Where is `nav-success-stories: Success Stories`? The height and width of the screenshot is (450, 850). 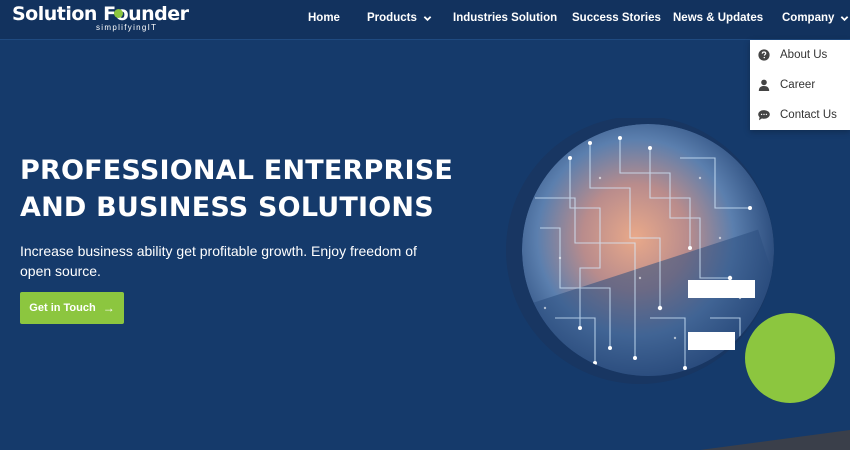 nav-success-stories: Success Stories is located at coordinates (616, 18).